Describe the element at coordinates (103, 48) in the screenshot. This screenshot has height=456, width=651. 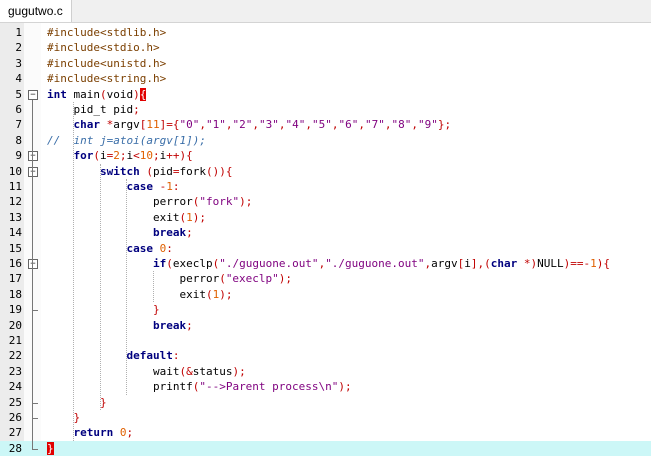
I see `code-text: #include<stdio.h>` at that location.